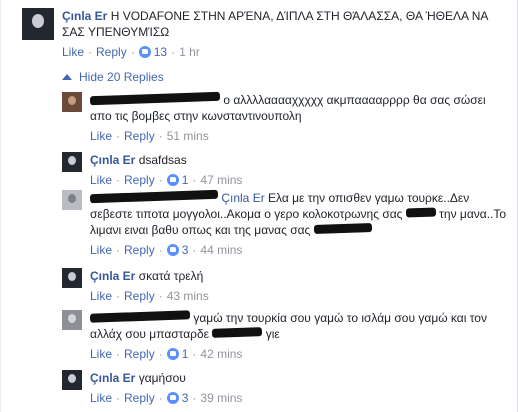  What do you see at coordinates (162, 378) in the screenshot?
I see `reply-text: γαμήσου` at bounding box center [162, 378].